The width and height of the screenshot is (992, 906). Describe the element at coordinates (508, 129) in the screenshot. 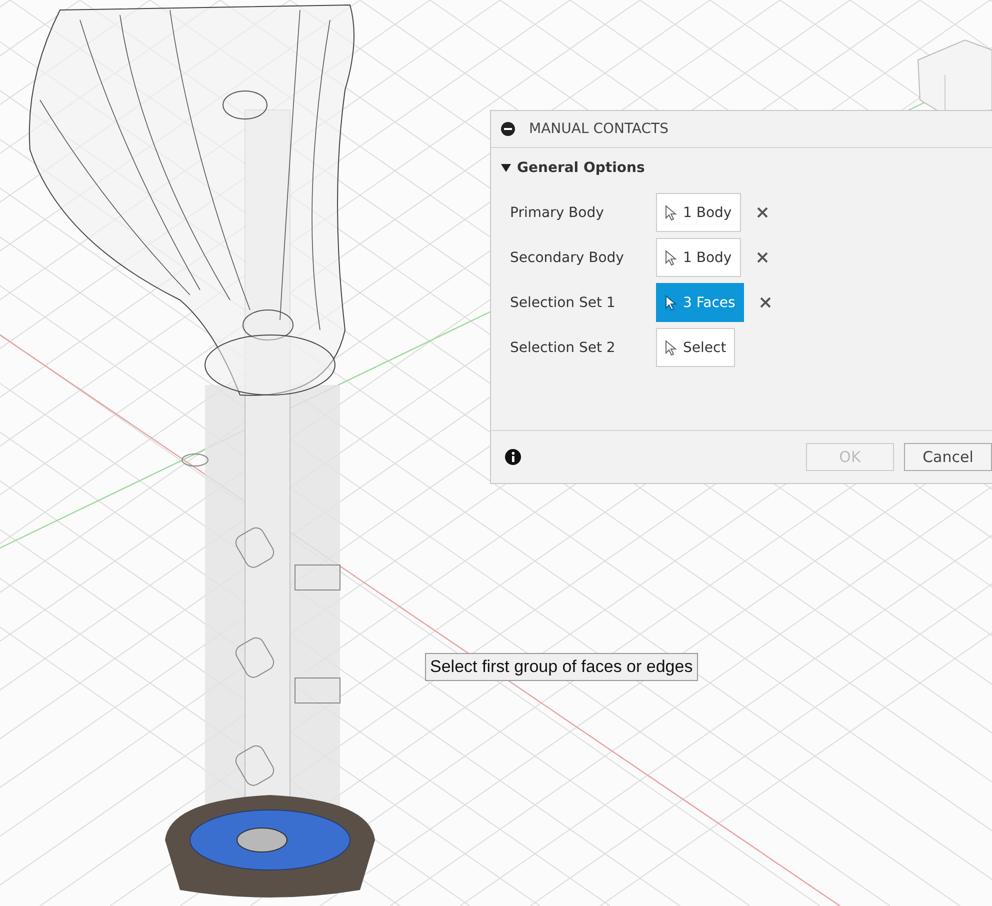

I see `collapse-icon` at that location.